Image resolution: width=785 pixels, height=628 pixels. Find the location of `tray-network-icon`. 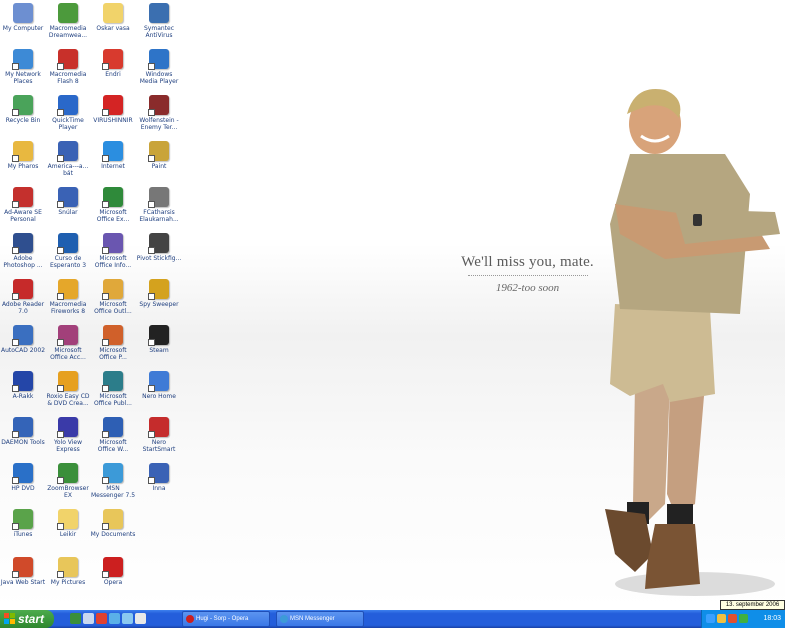

tray-network-icon is located at coordinates (710, 618).